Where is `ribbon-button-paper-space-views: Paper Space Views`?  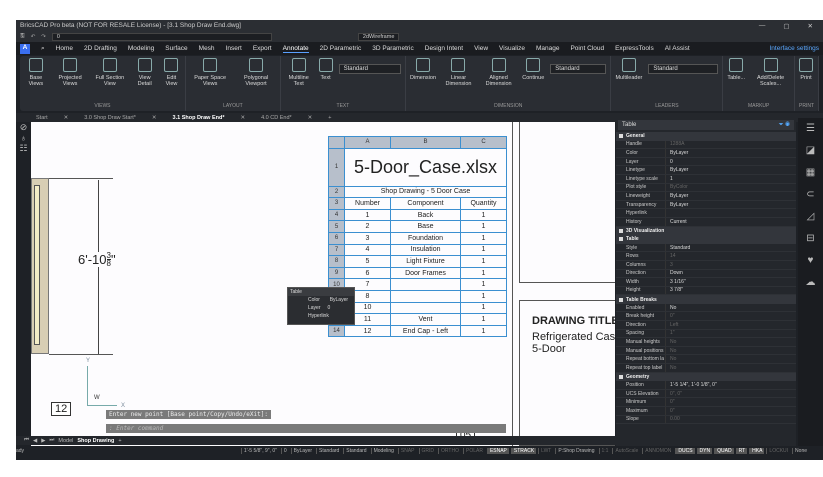 ribbon-button-paper-space-views: Paper Space Views is located at coordinates (210, 72).